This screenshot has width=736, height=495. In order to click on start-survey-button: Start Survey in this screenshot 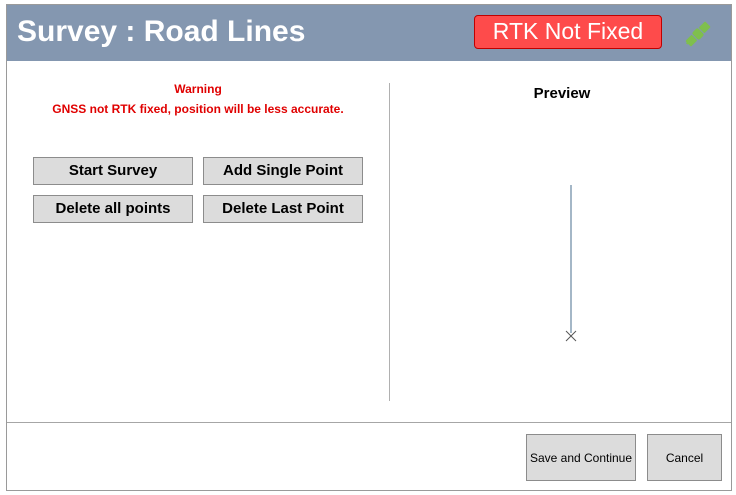, I will do `click(113, 171)`.